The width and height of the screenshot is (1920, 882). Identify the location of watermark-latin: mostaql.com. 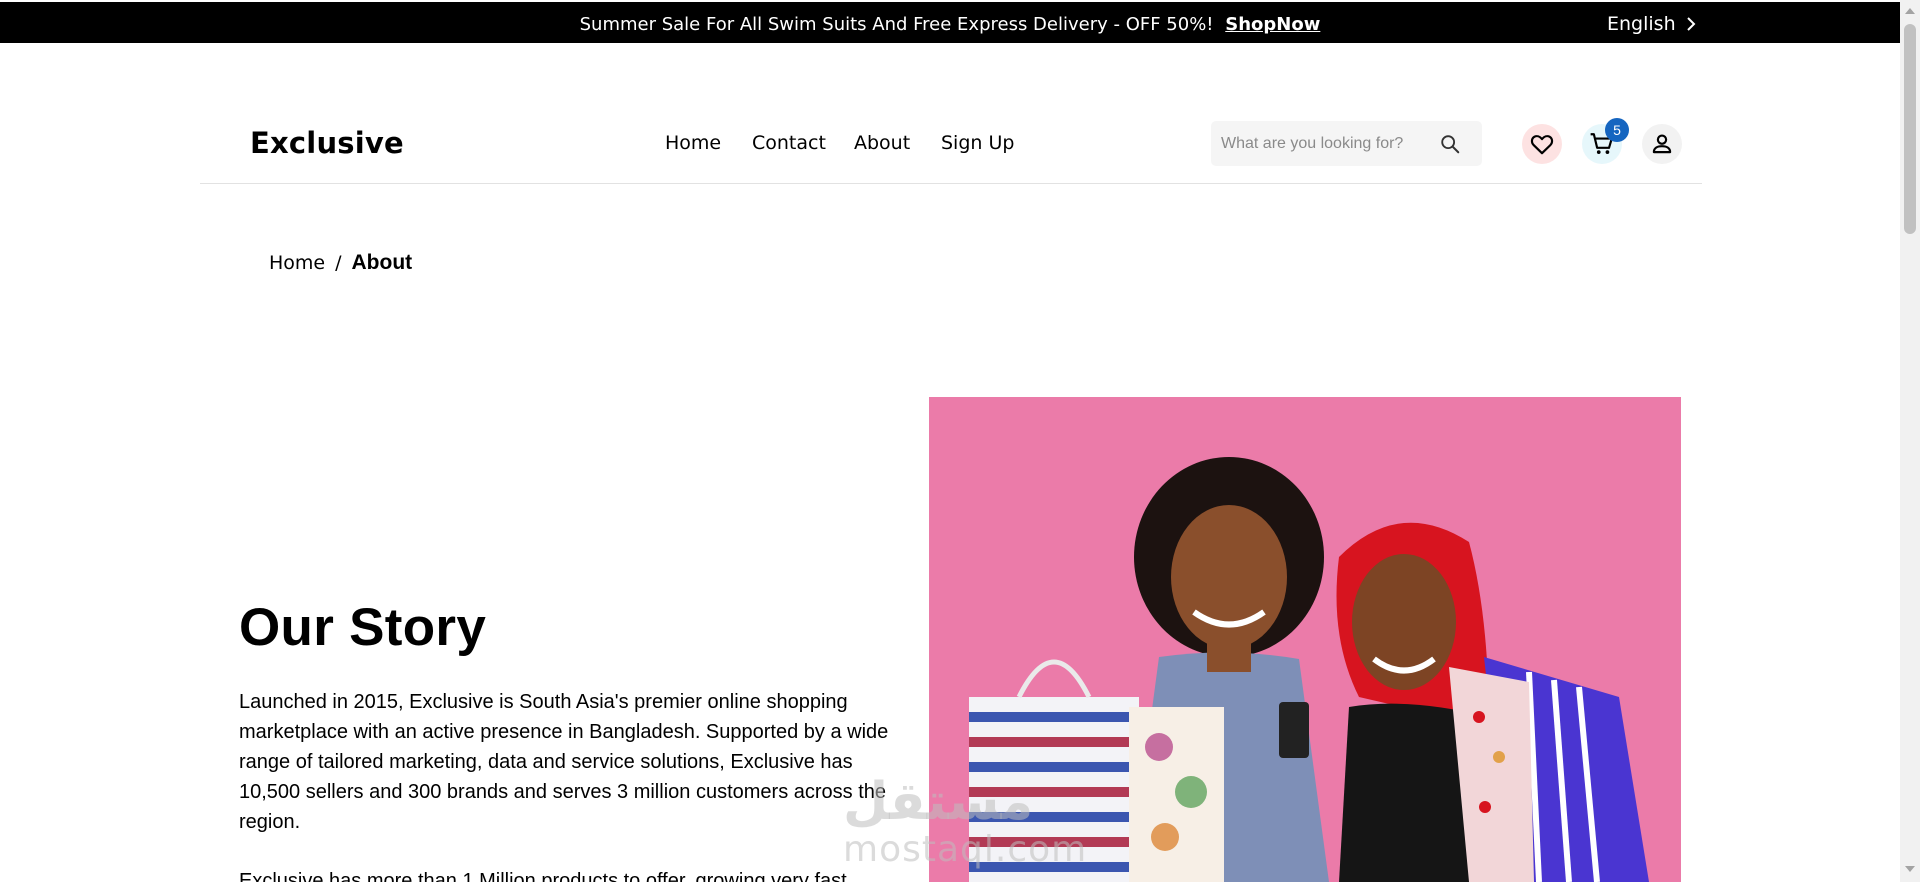
(965, 849).